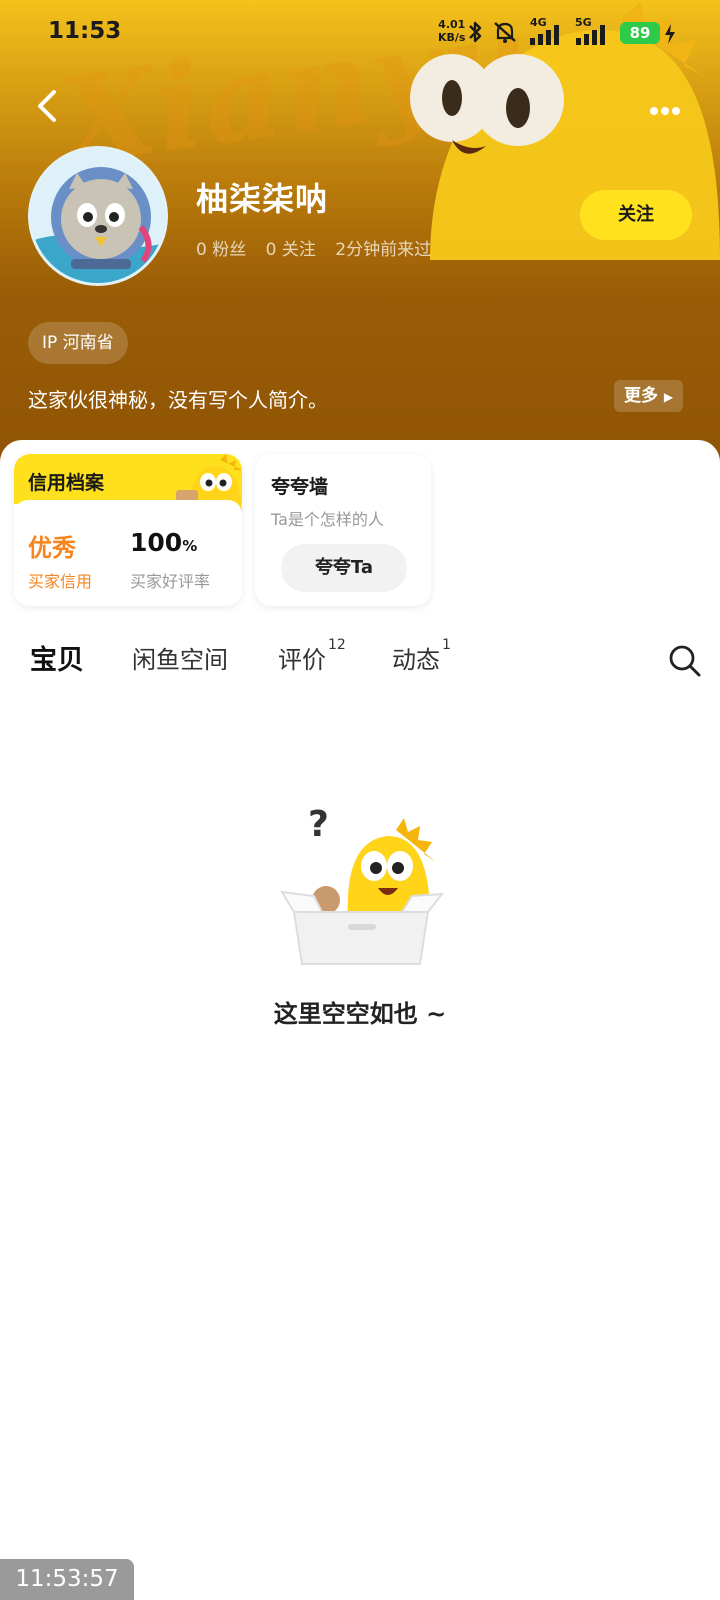 The width and height of the screenshot is (720, 1600). What do you see at coordinates (360, 1014) in the screenshot?
I see `empty-state-text: 这里空空如也 ~` at bounding box center [360, 1014].